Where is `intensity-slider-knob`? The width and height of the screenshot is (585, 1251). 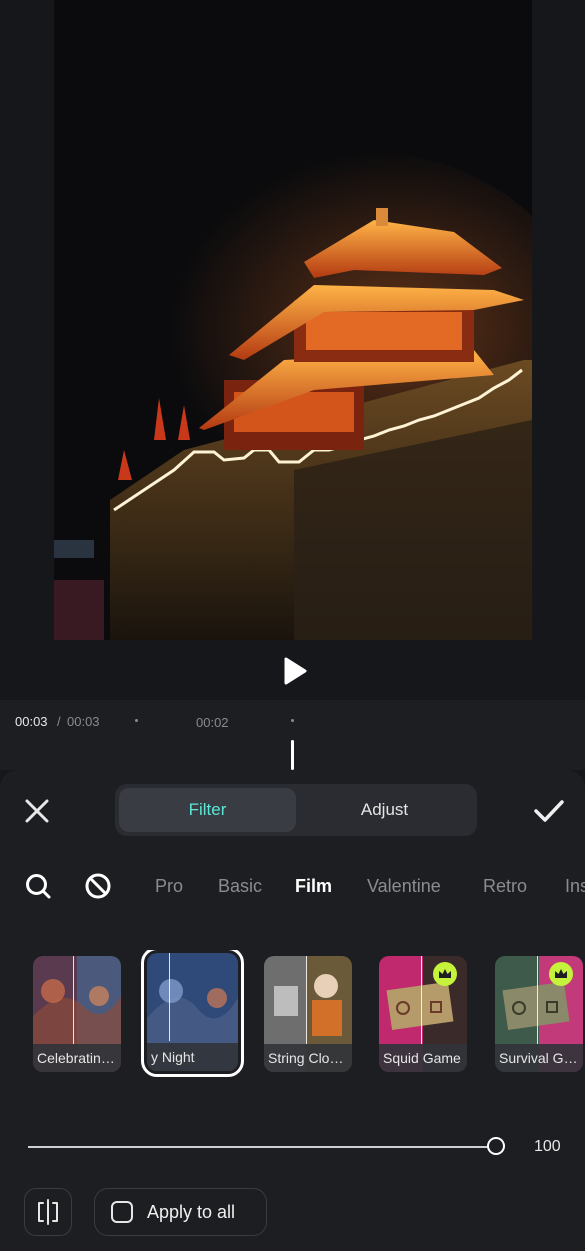 intensity-slider-knob is located at coordinates (496, 1146).